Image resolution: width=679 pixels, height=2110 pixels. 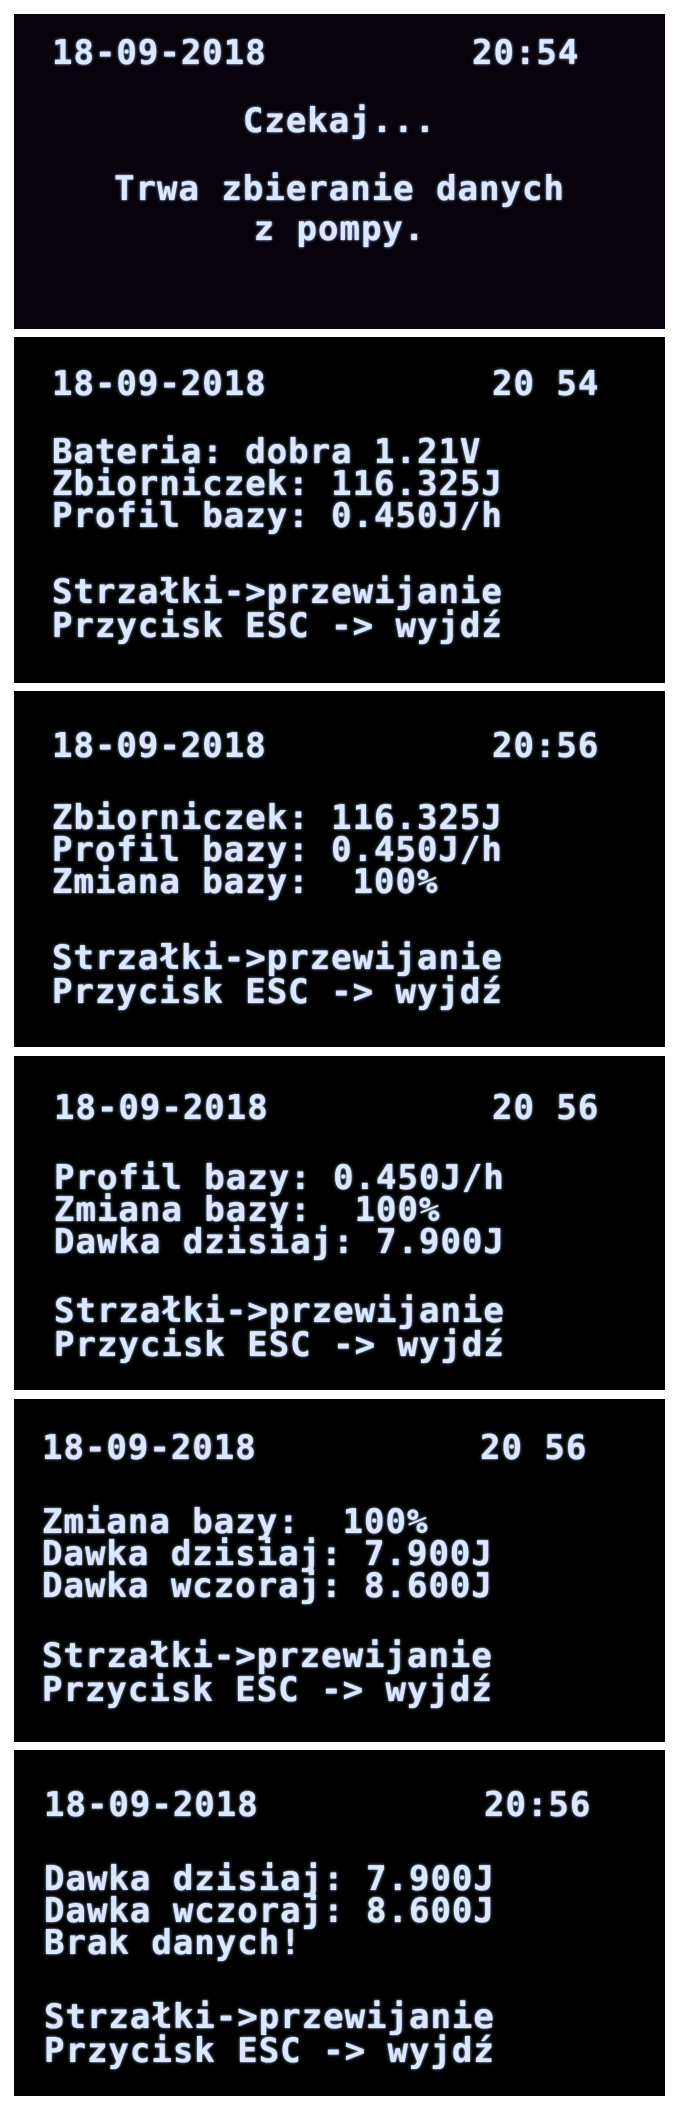 What do you see at coordinates (245, 882) in the screenshot?
I see `info-line-basal-change: Zmiana bazy: 100%` at bounding box center [245, 882].